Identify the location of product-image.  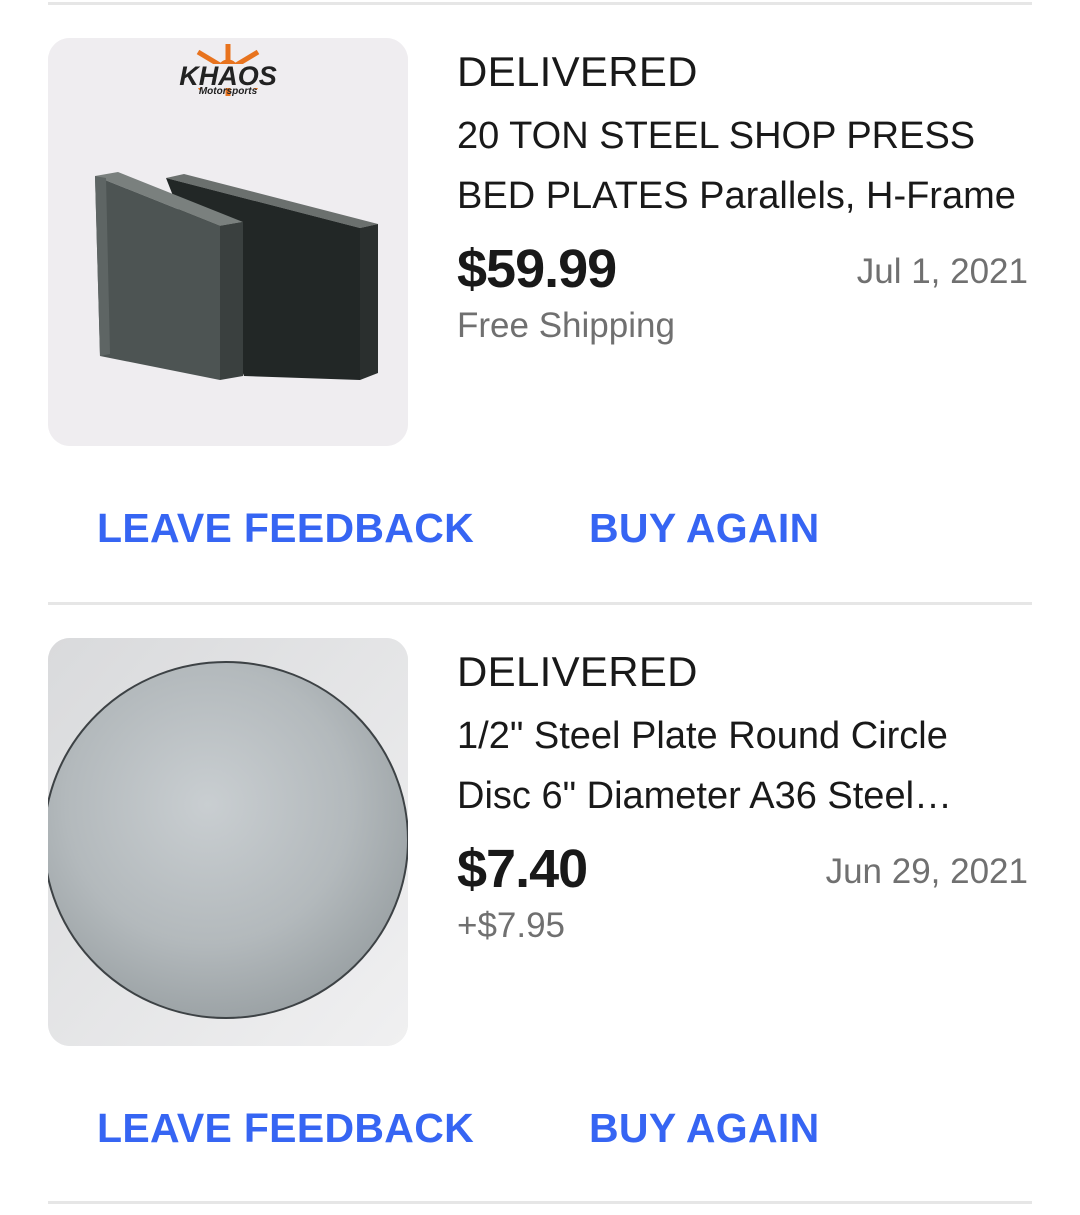
(228, 842).